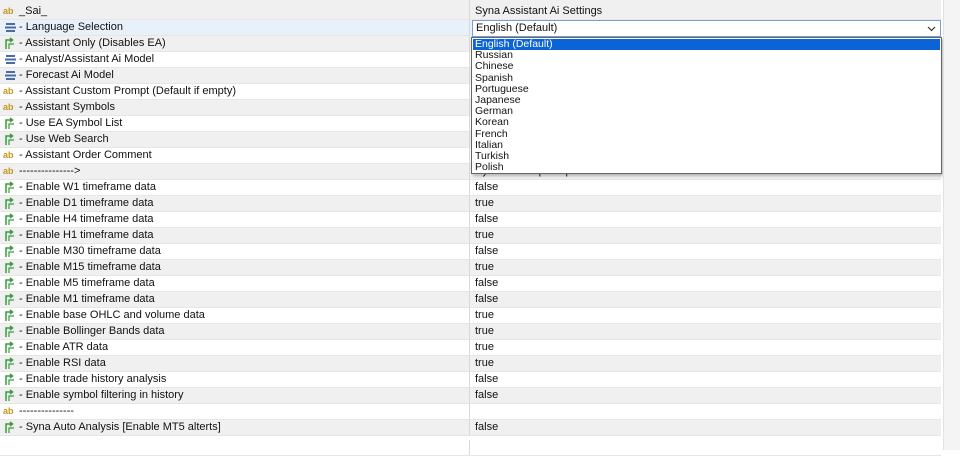 This screenshot has width=960, height=456. I want to click on language-option: Korean, so click(706, 122).